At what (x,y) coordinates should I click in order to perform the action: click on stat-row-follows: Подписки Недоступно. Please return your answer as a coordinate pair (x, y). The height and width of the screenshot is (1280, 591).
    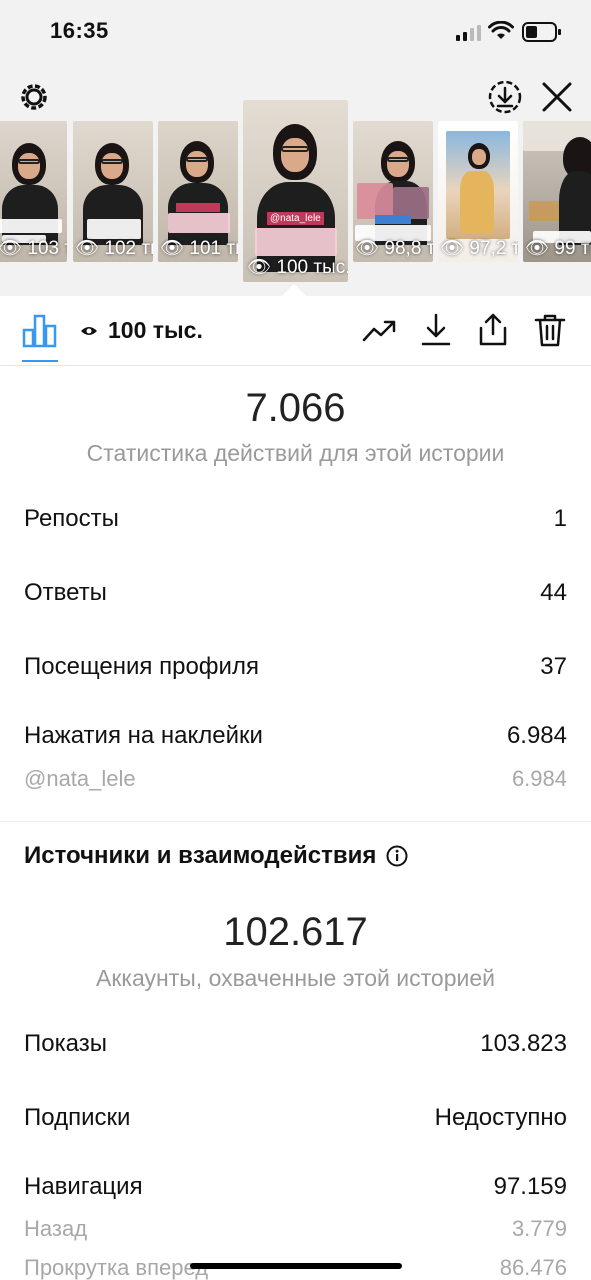
    Looking at the image, I should click on (295, 1118).